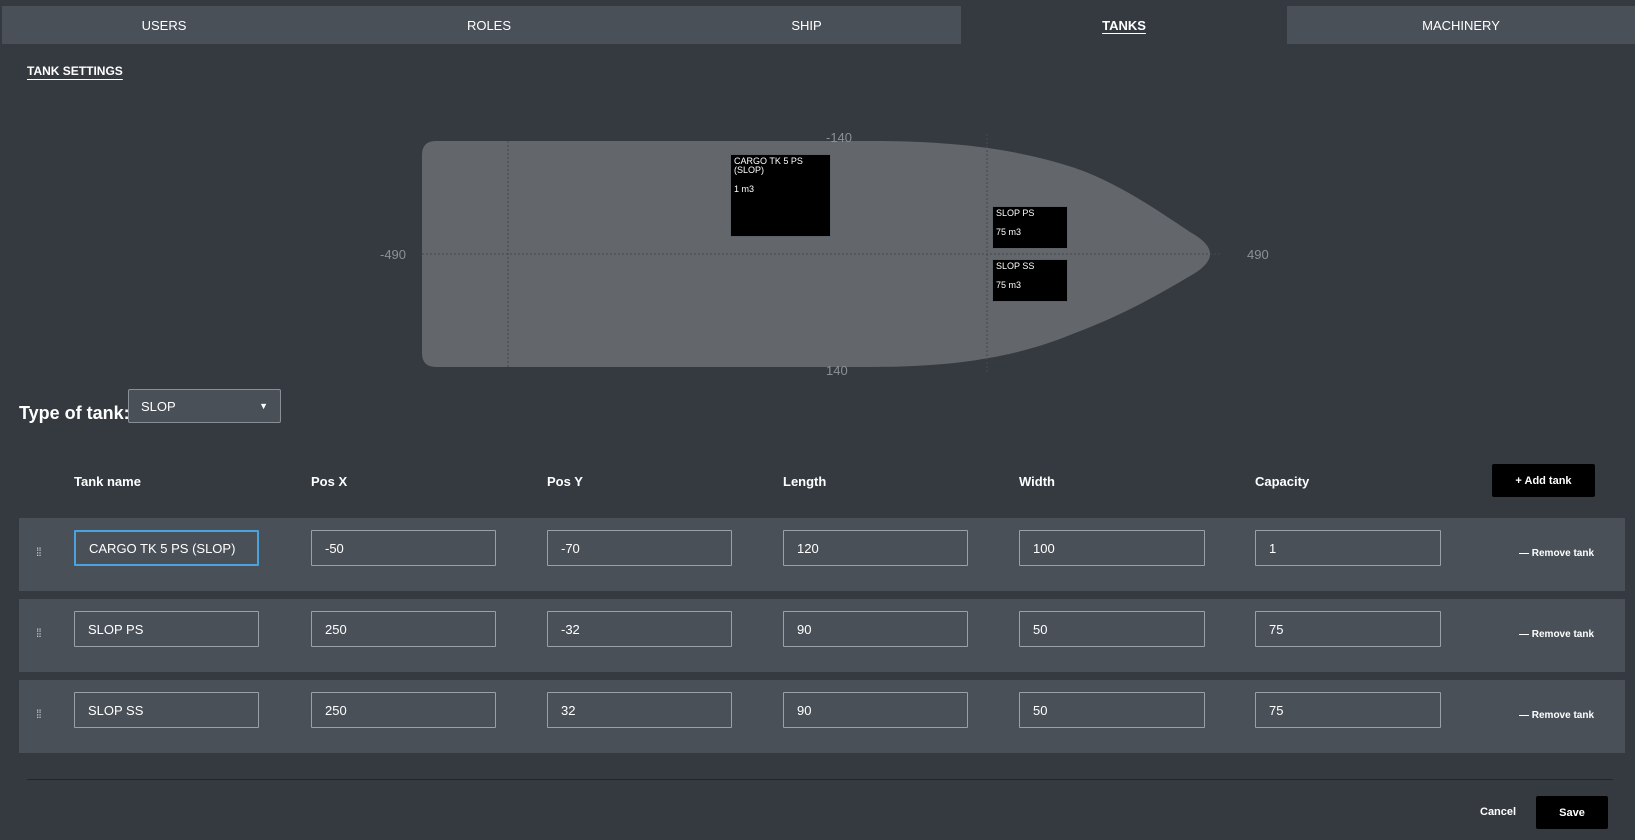 The width and height of the screenshot is (1635, 840). I want to click on tank-row: ⁞⁞ SLOP SS 250 32 90 50 75 — Remove tank, so click(822, 716).